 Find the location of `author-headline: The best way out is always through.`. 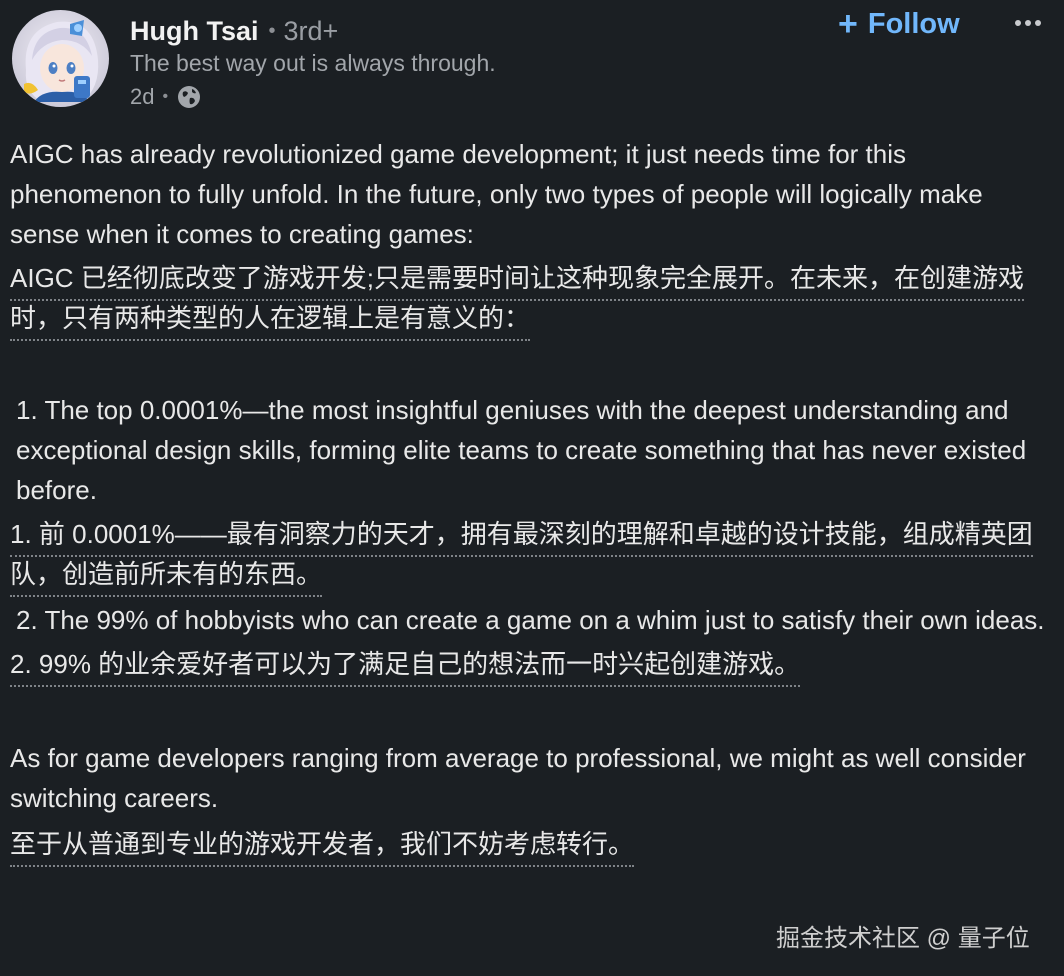

author-headline: The best way out is always through. is located at coordinates (313, 63).